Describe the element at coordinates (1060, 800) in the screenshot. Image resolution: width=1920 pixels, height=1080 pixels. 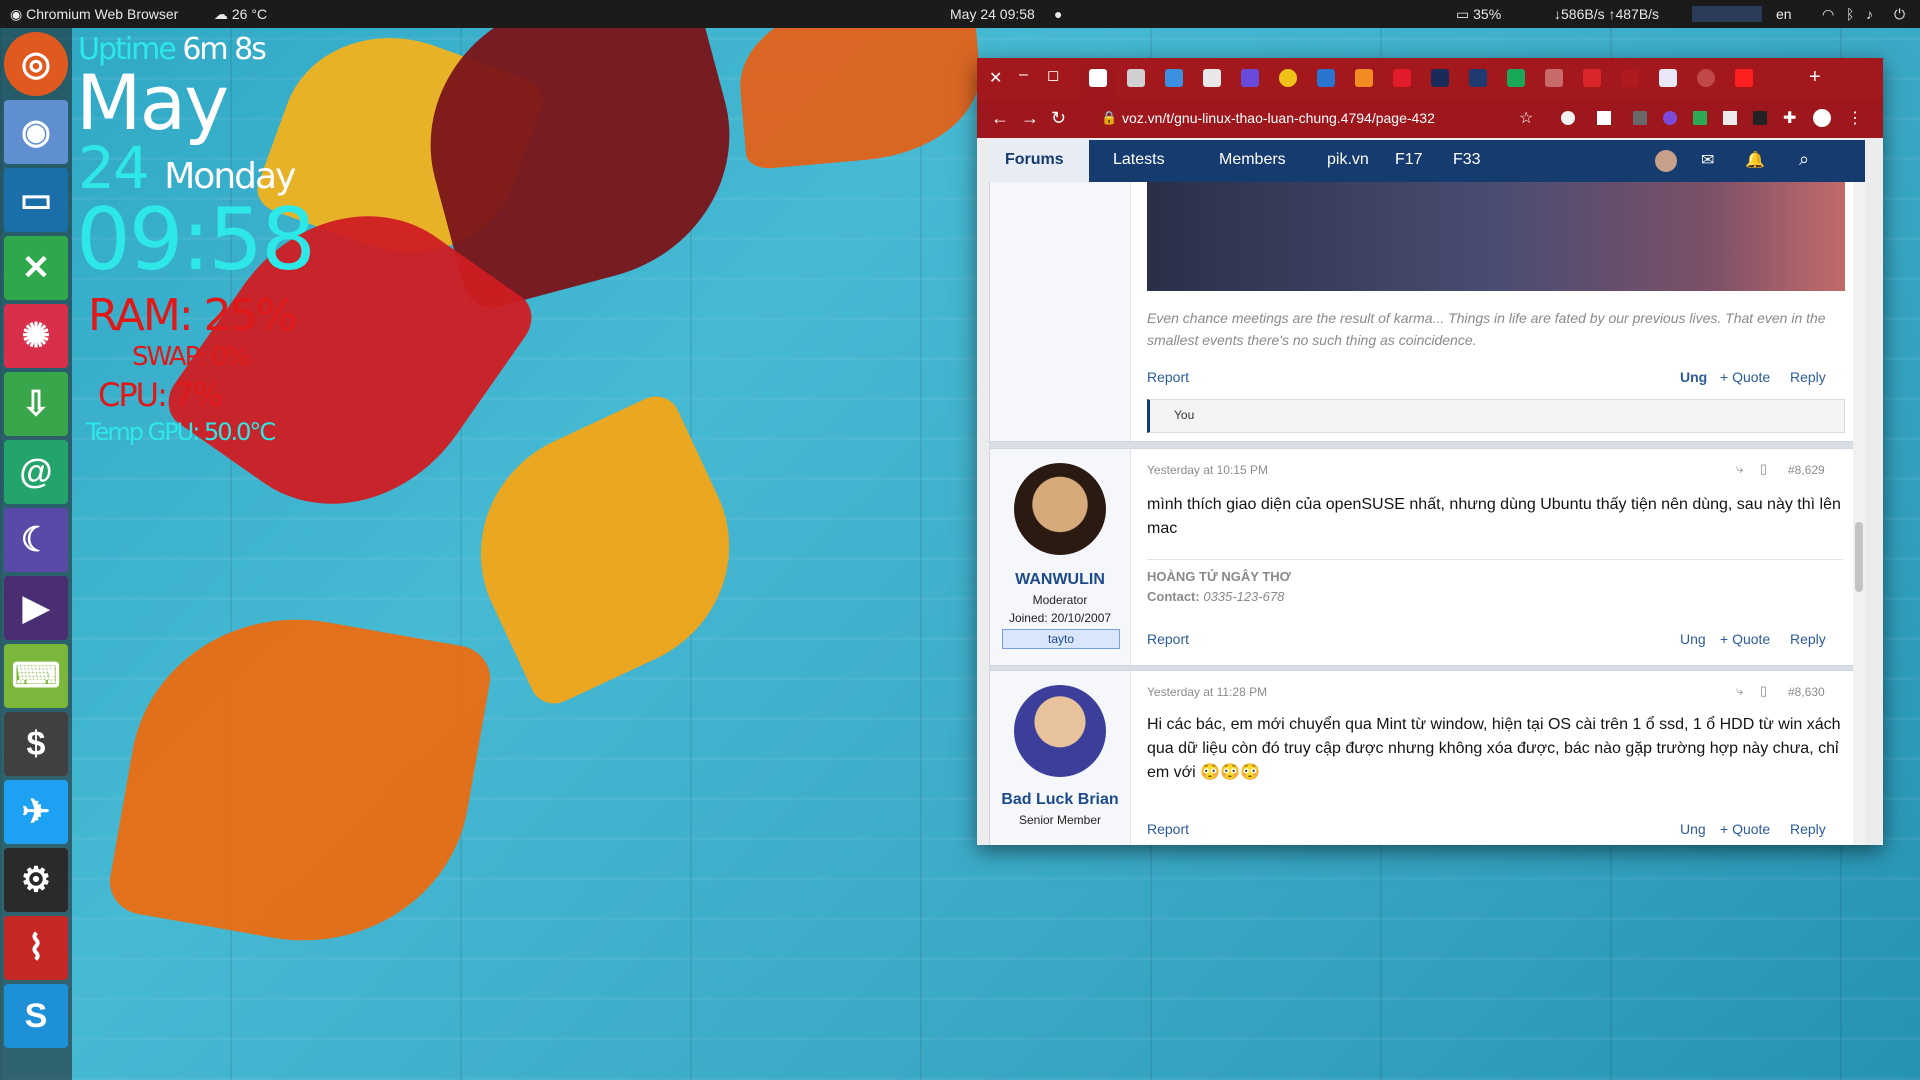
I see `author-name: Bad Luck Brian` at that location.